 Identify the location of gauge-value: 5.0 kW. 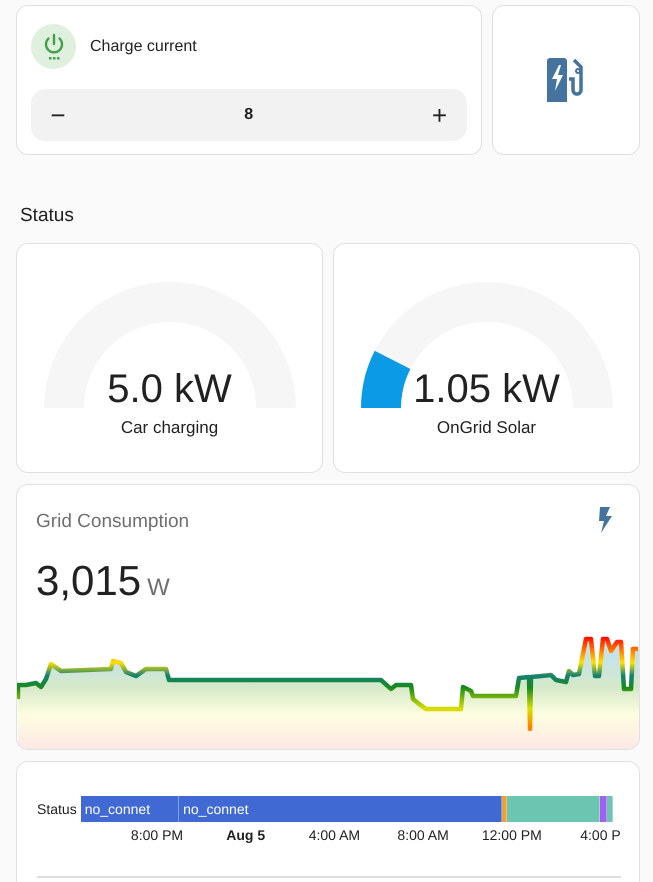
(169, 389).